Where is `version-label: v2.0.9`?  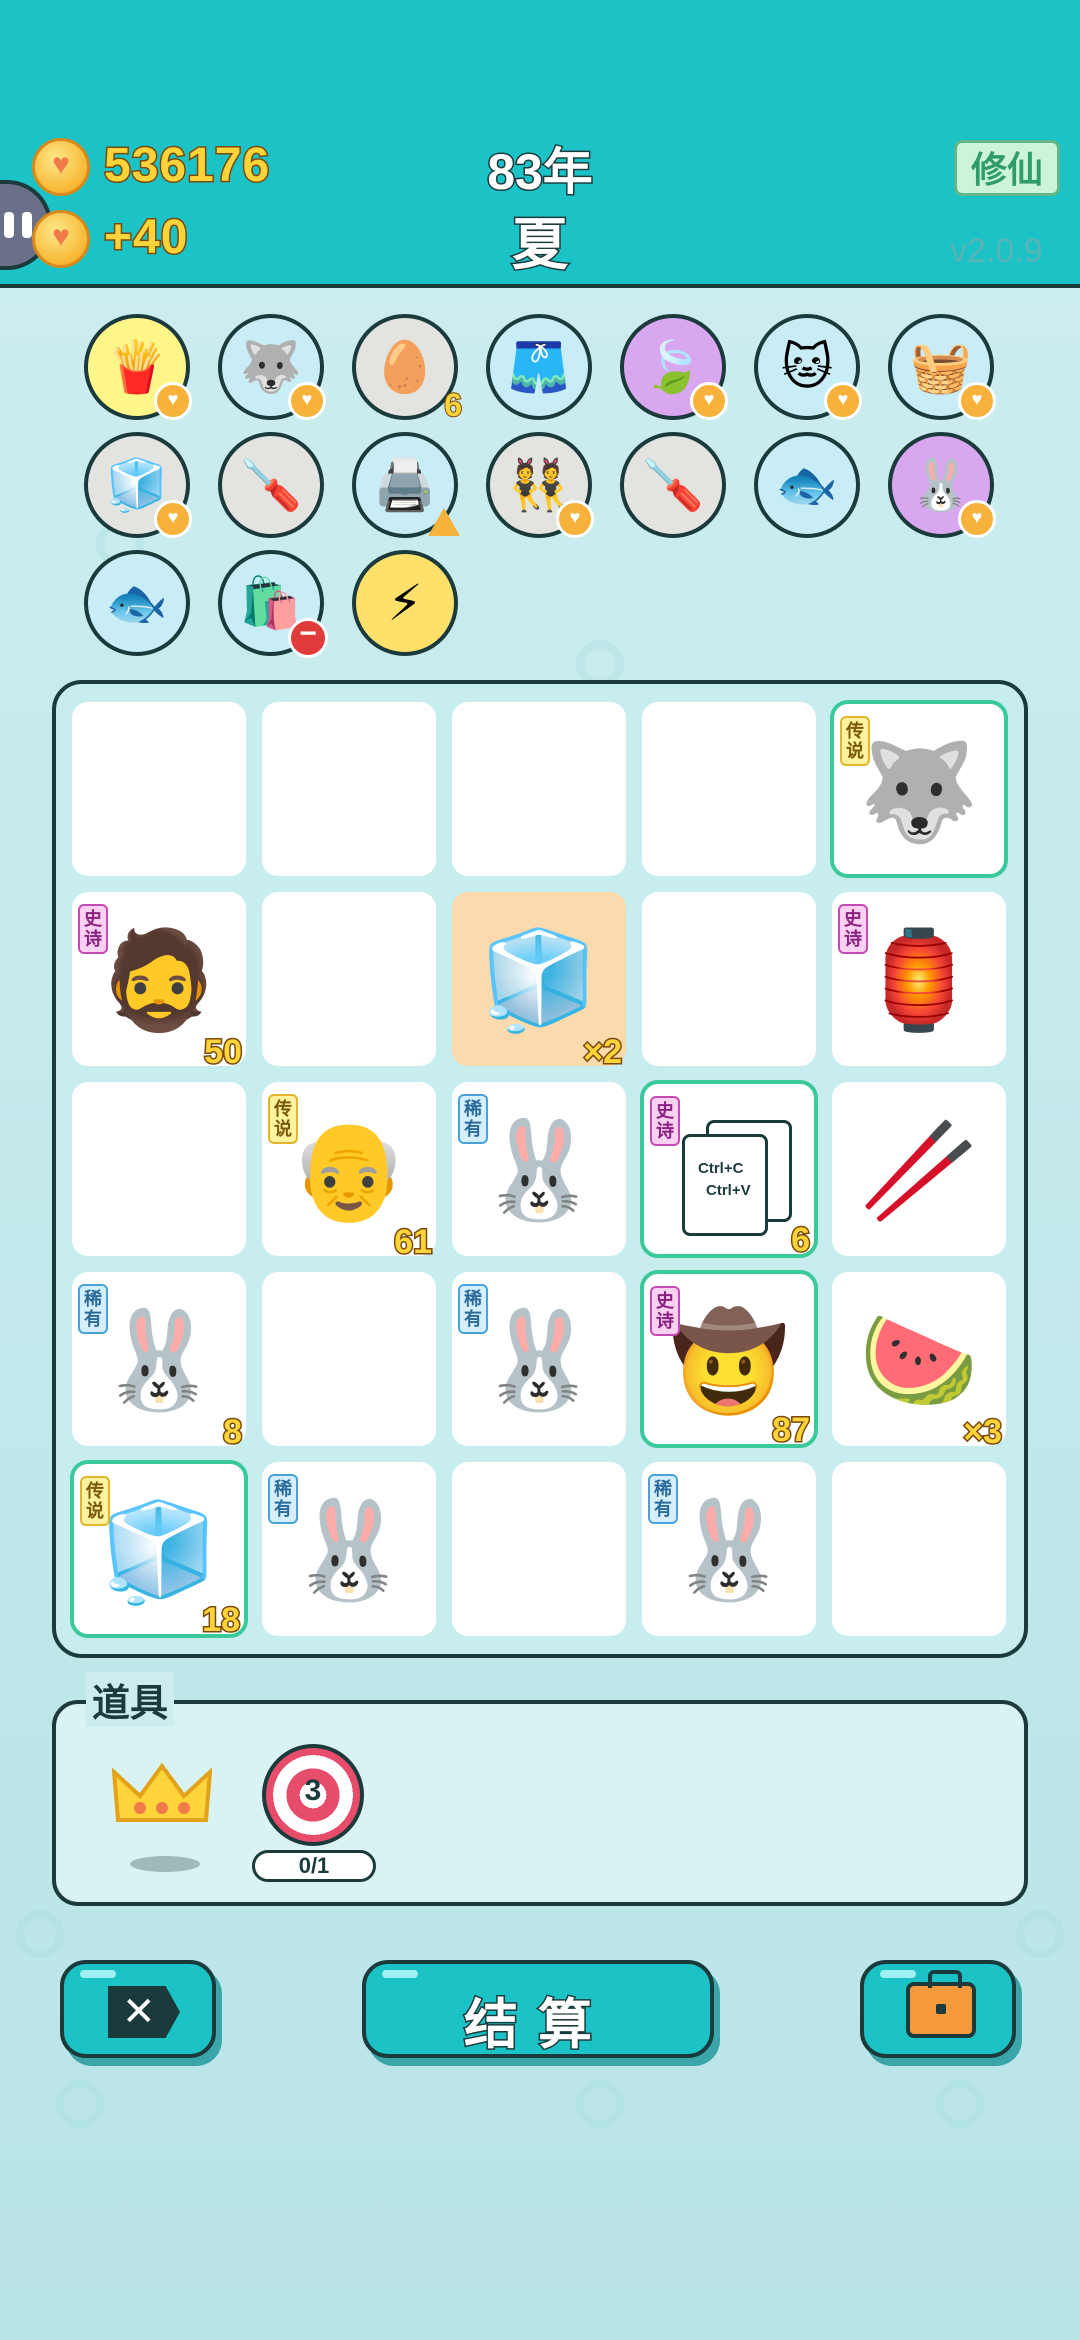
version-label: v2.0.9 is located at coordinates (996, 251).